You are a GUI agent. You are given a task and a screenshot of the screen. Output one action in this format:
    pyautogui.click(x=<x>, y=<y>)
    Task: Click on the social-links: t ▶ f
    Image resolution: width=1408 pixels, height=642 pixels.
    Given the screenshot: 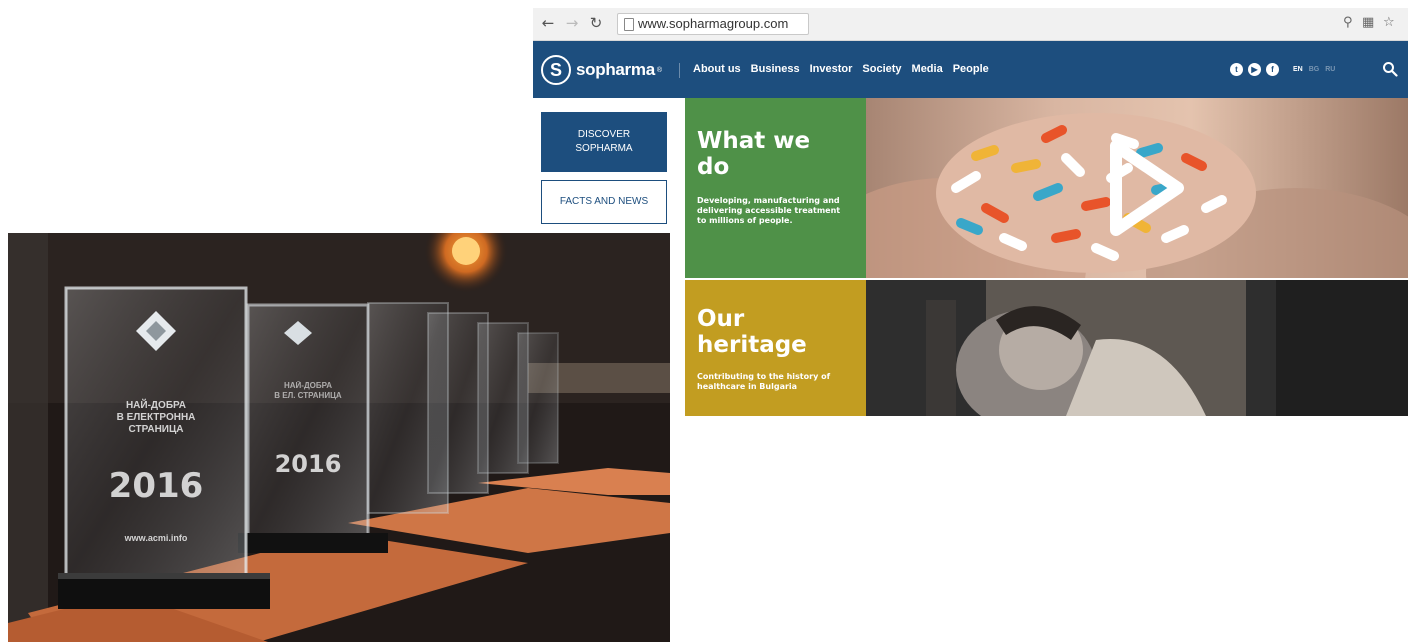 What is the action you would take?
    pyautogui.click(x=1254, y=69)
    